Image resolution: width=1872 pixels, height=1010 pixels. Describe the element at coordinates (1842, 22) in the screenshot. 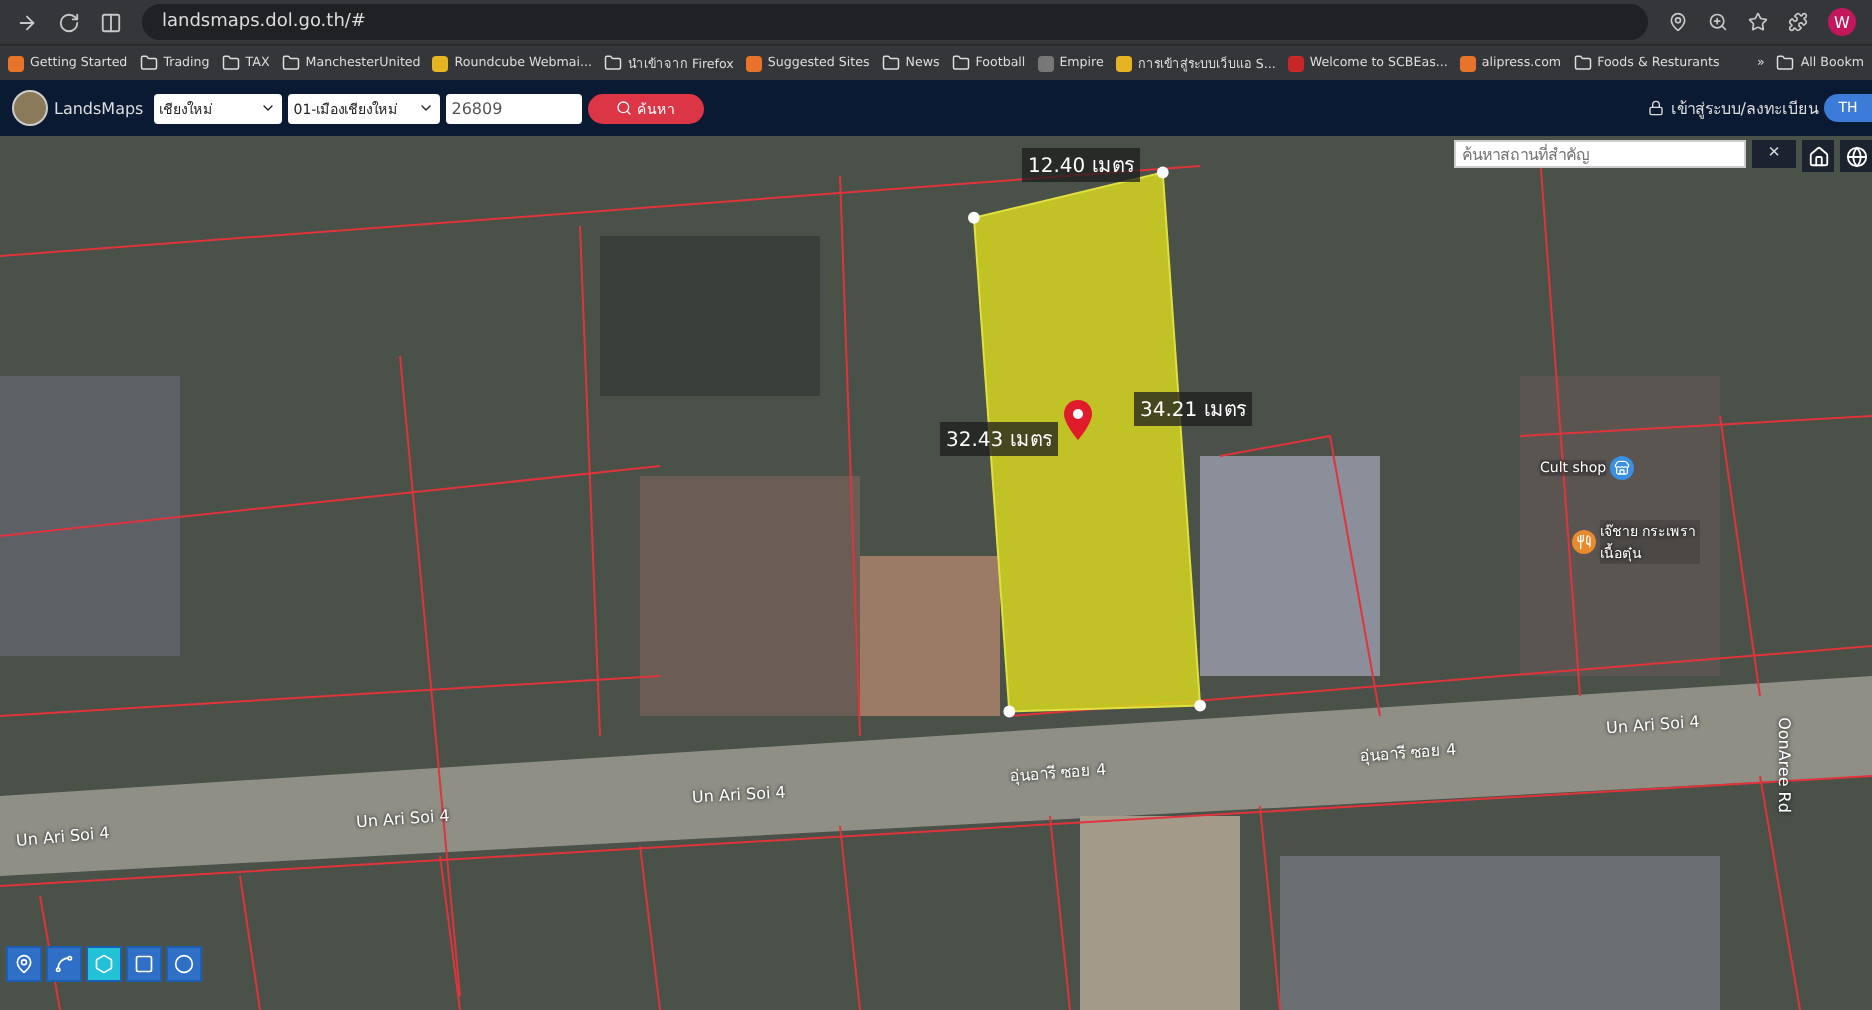

I see `profile-avatar: W` at that location.